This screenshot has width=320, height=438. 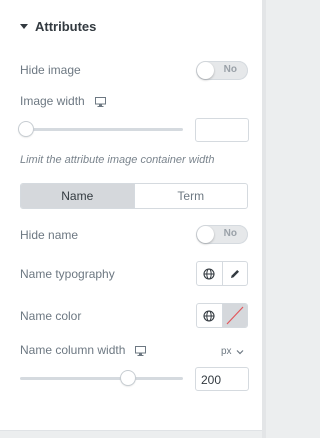 I want to click on hide-name-toggle: No, so click(x=222, y=234).